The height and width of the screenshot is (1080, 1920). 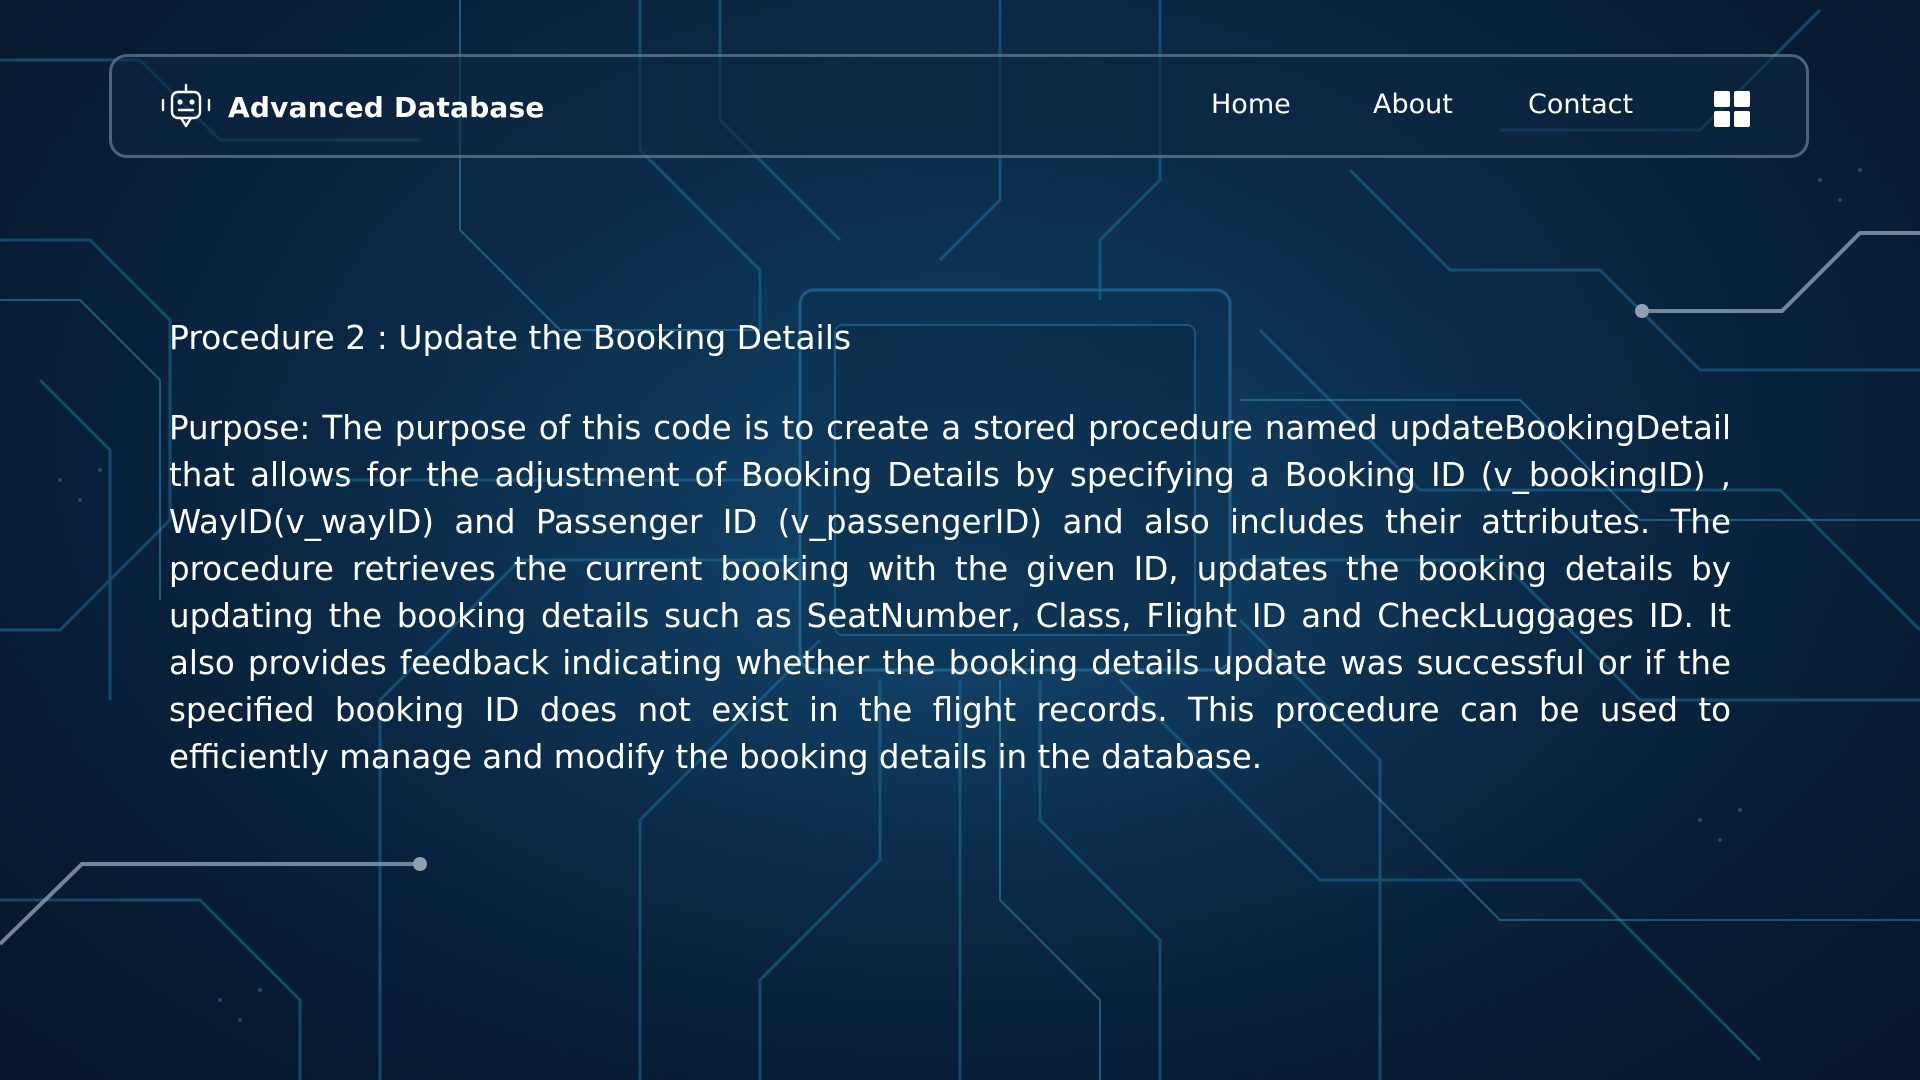 What do you see at coordinates (959, 106) in the screenshot?
I see `top-navigation-bar: Advanced Database Home About Contact` at bounding box center [959, 106].